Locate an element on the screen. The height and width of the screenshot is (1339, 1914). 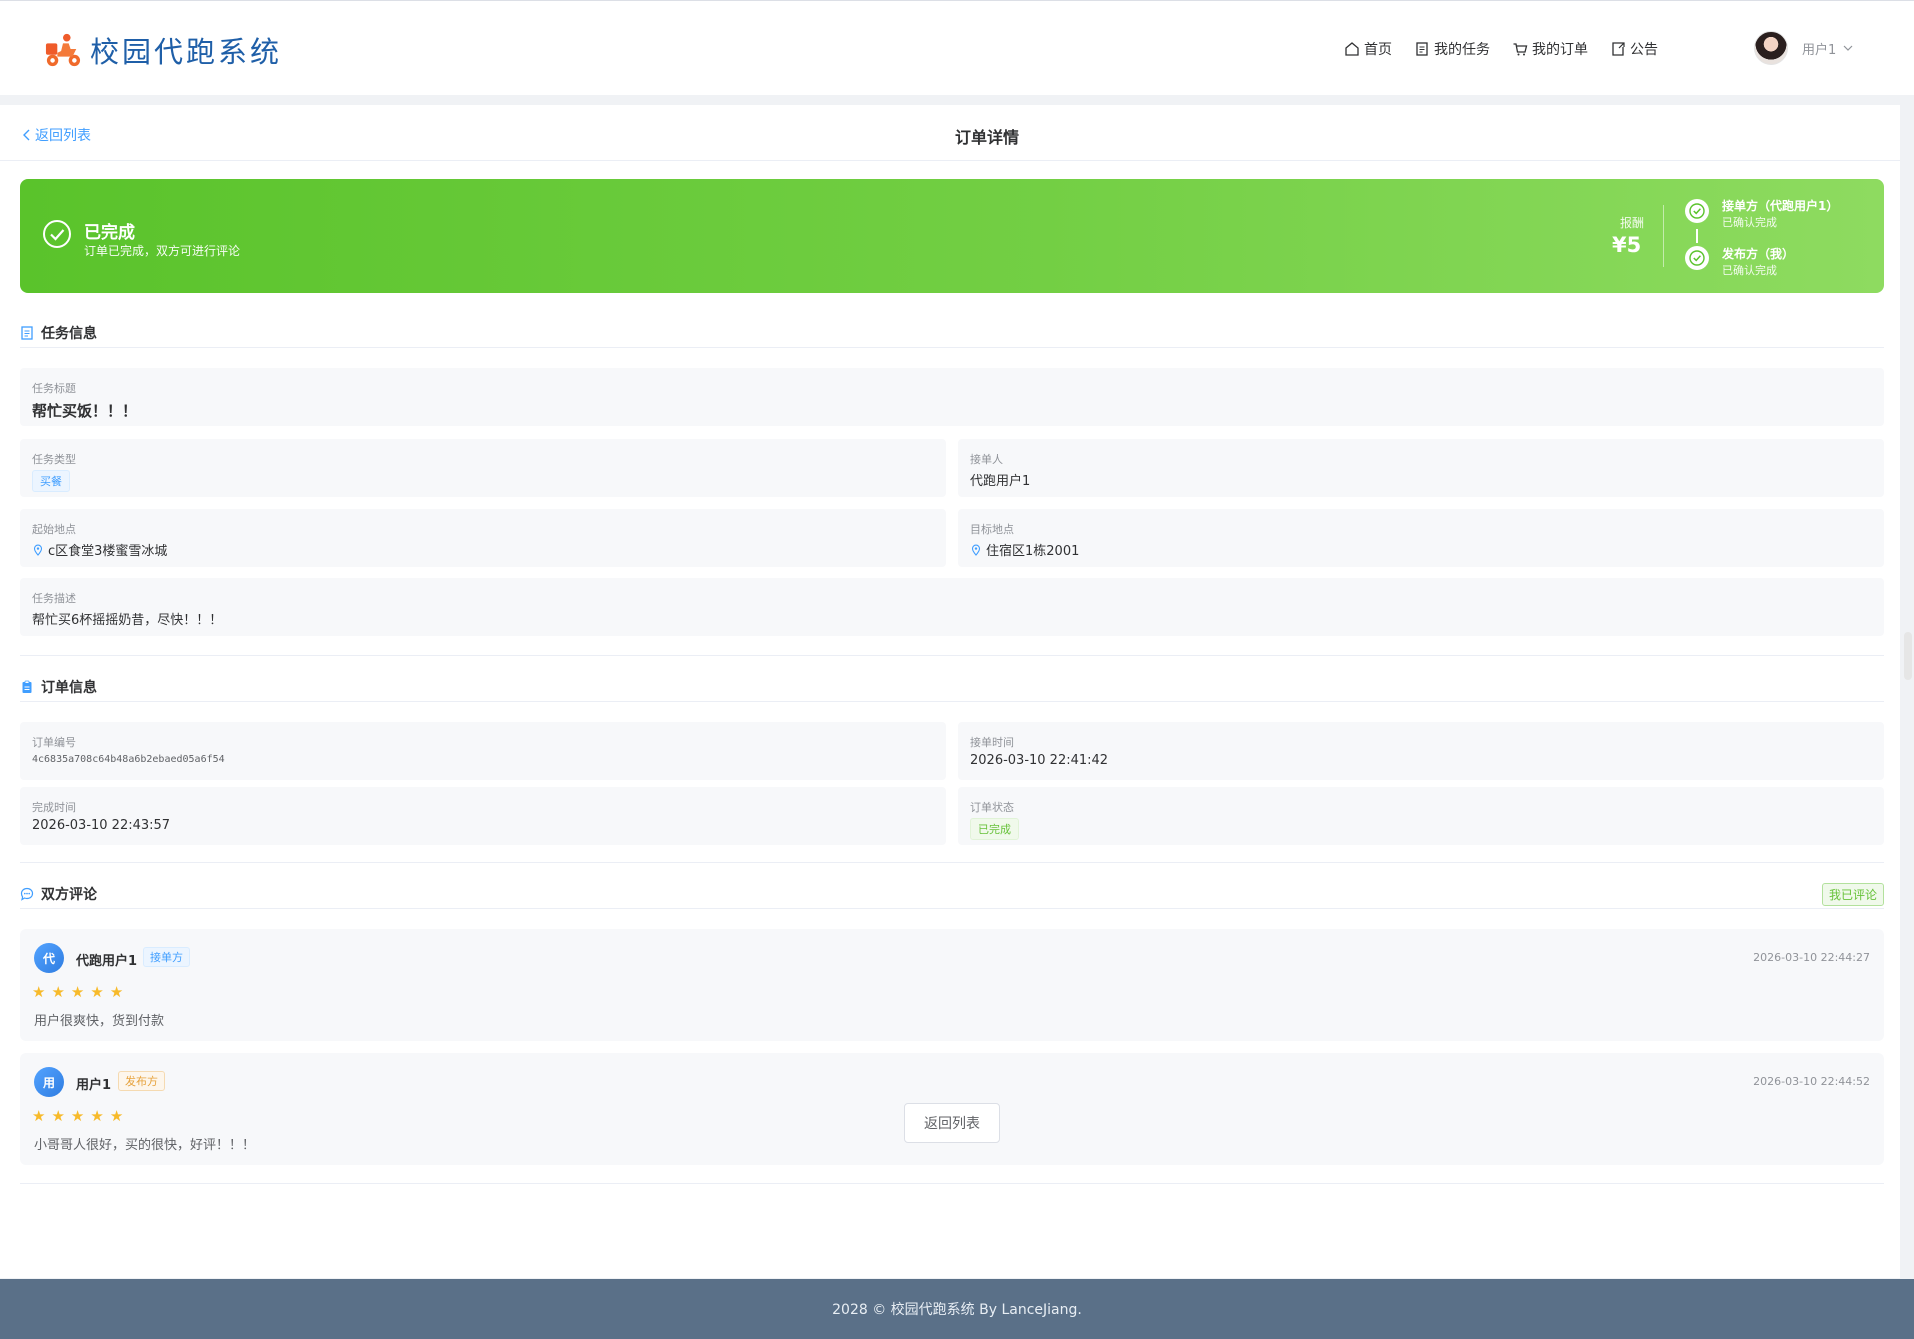
task-info-header: 任务信息 is located at coordinates (952, 333).